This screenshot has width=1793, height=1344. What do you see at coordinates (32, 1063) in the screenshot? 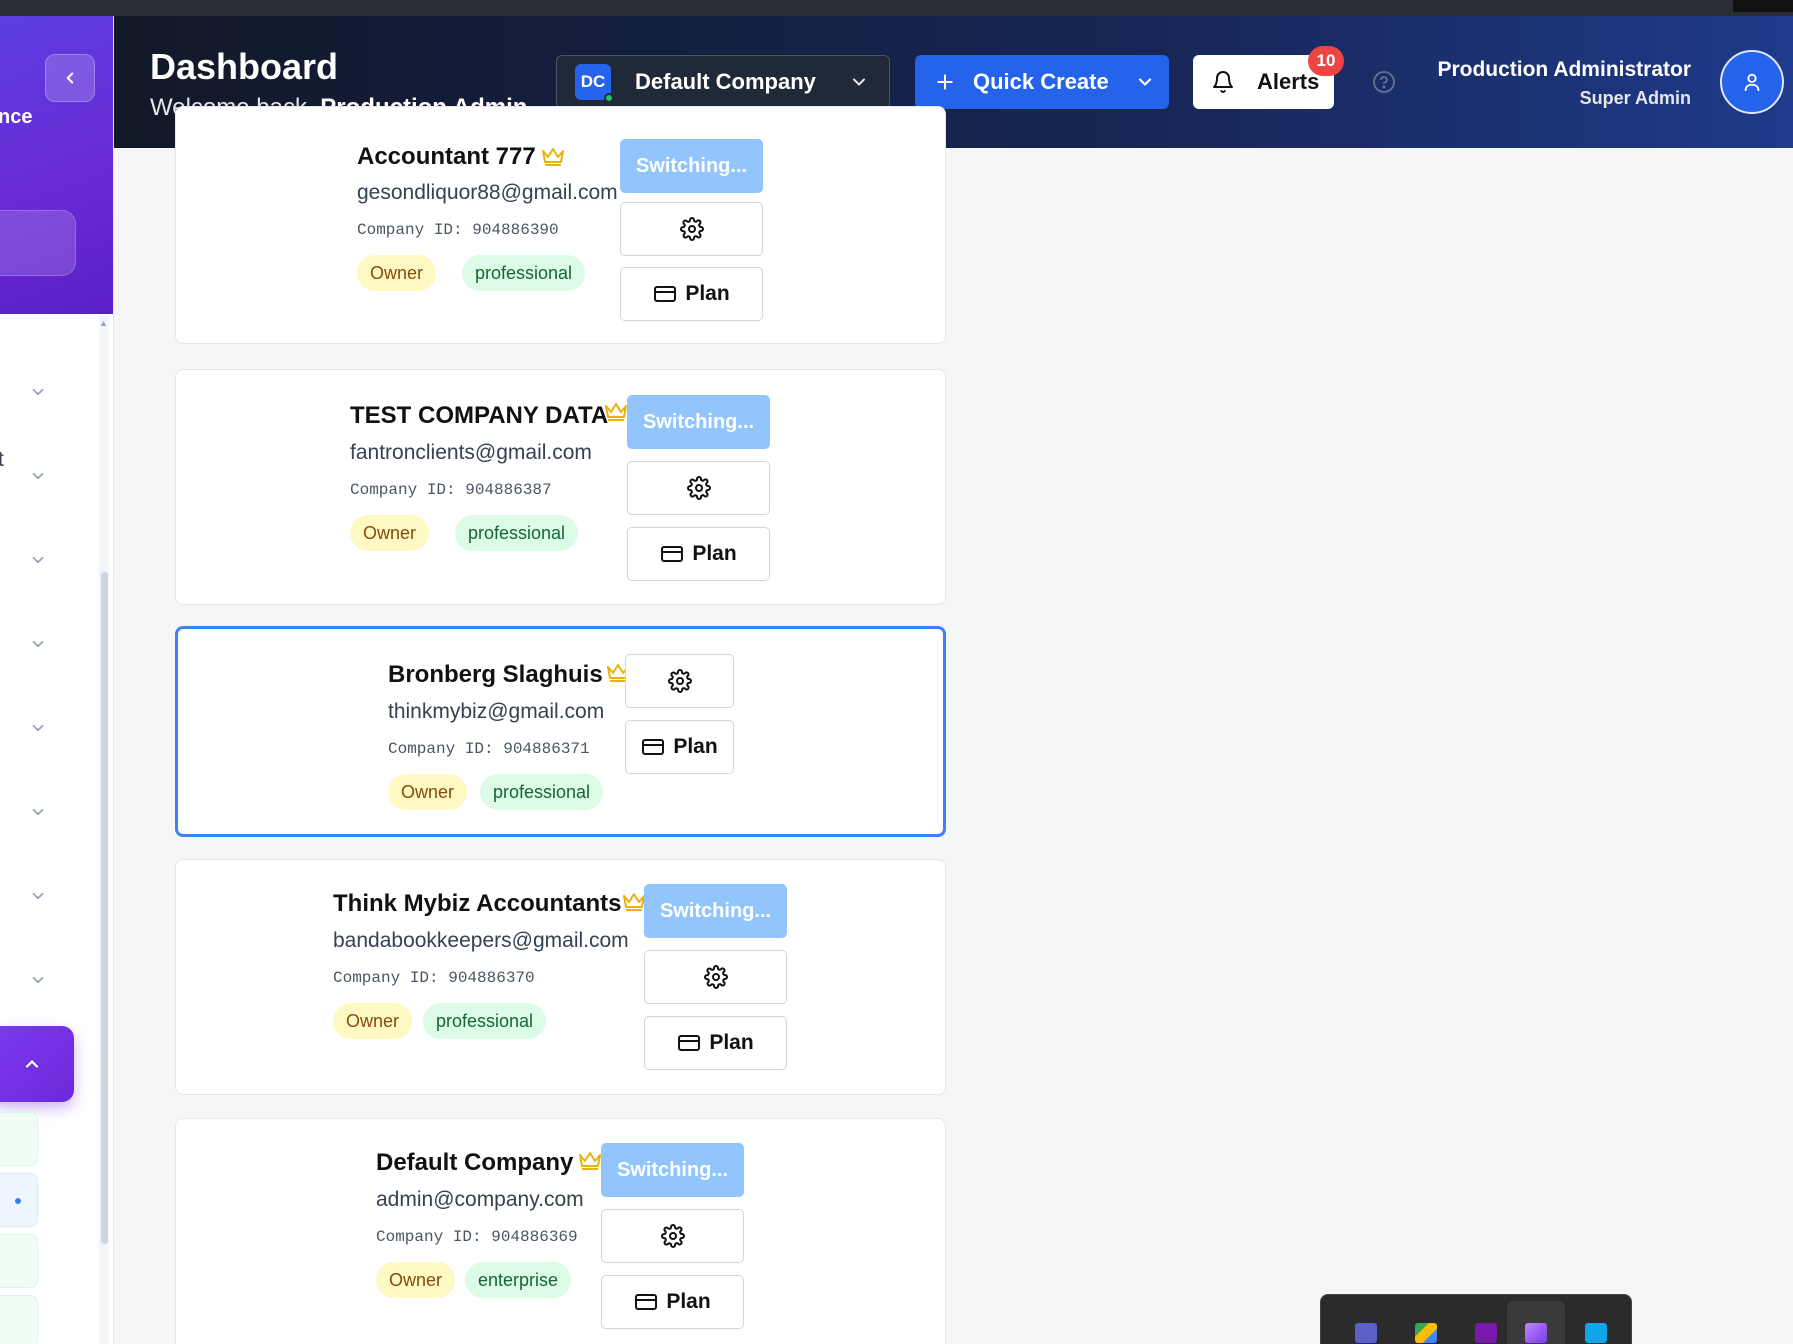
I see `chevron-up-icon` at bounding box center [32, 1063].